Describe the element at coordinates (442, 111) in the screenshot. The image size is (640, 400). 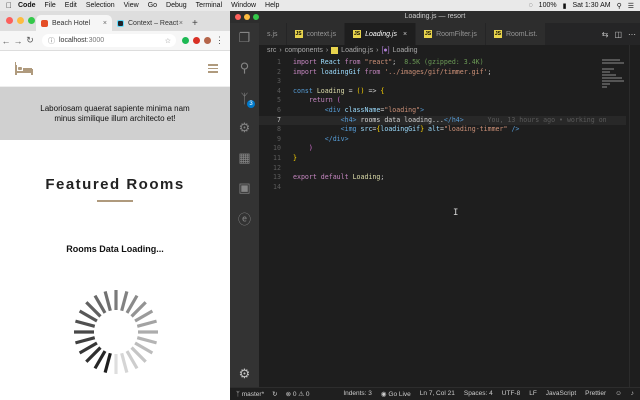
I see `code-line: 6 <div className = "loading" >` at that location.